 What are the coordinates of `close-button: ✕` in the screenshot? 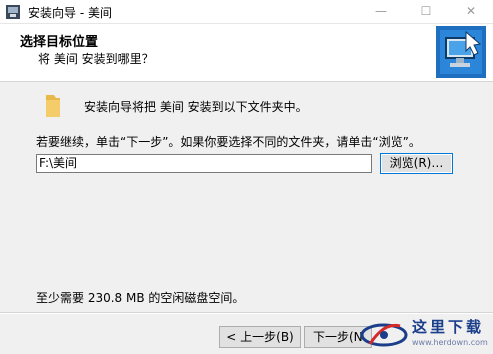 It's located at (471, 11).